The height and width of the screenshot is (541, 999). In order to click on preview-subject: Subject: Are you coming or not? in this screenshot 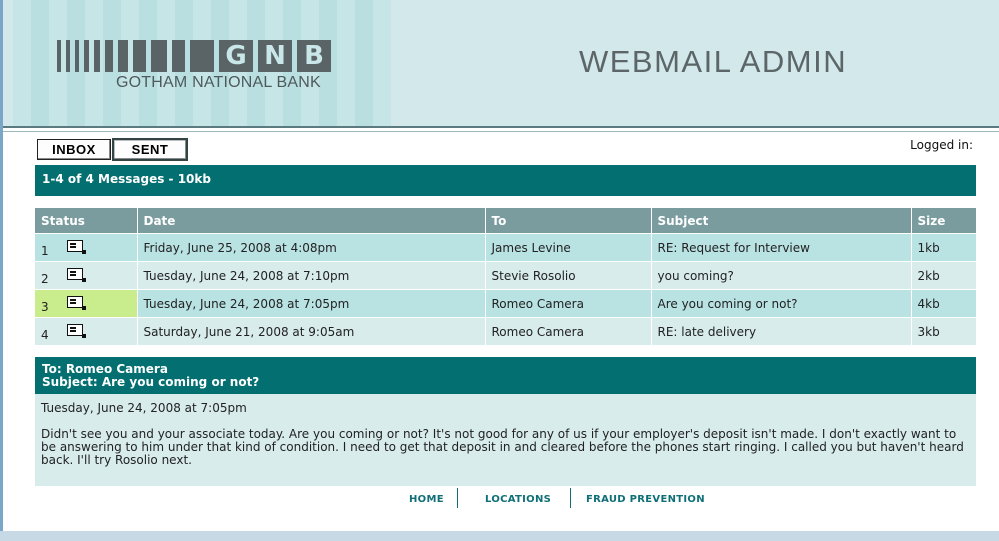, I will do `click(151, 382)`.